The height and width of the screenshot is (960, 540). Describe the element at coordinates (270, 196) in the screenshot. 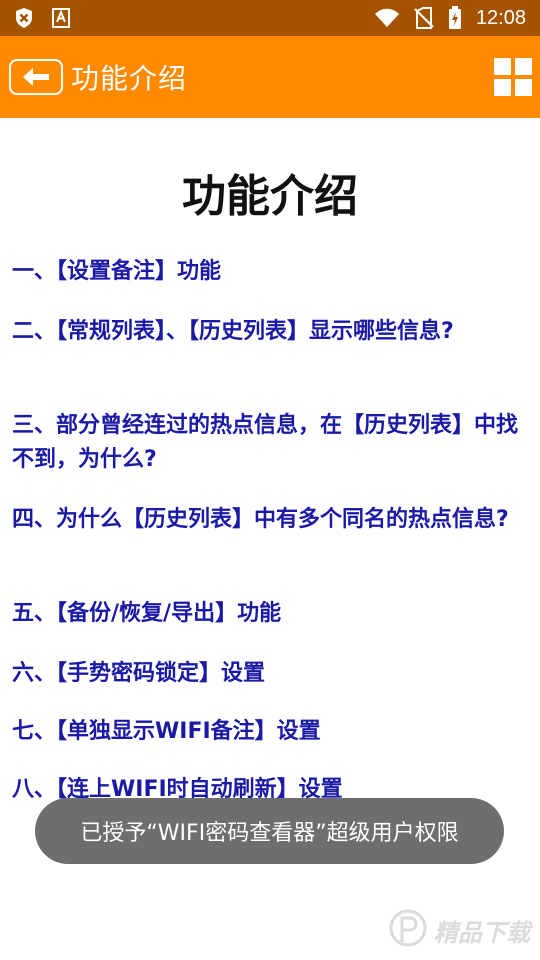

I see `page-title: 功能介绍` at that location.